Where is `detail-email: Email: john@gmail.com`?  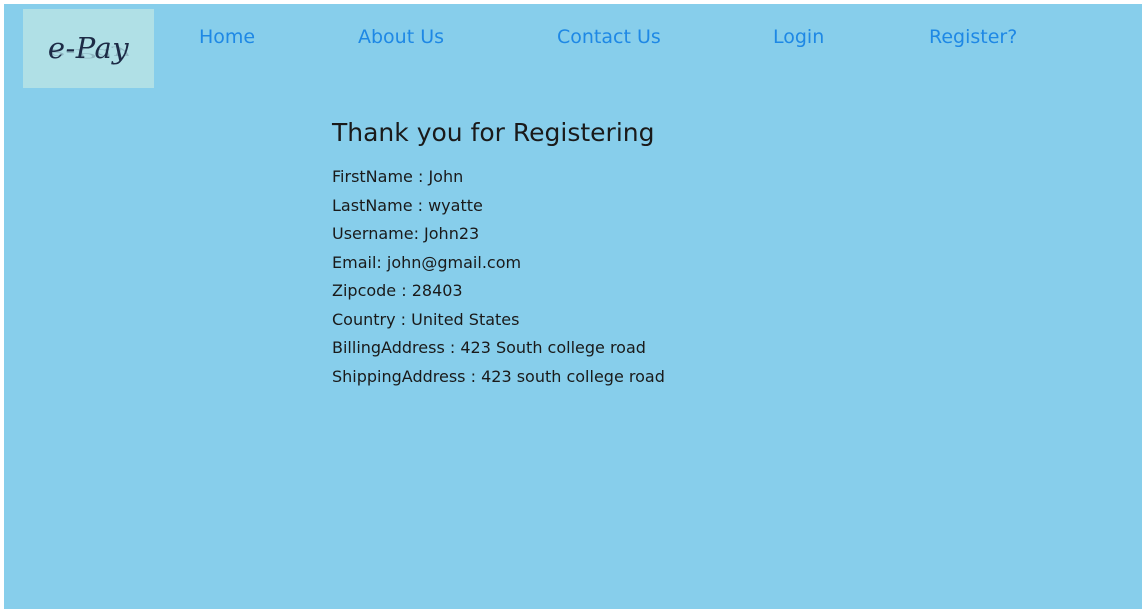 detail-email: Email: john@gmail.com is located at coordinates (427, 262).